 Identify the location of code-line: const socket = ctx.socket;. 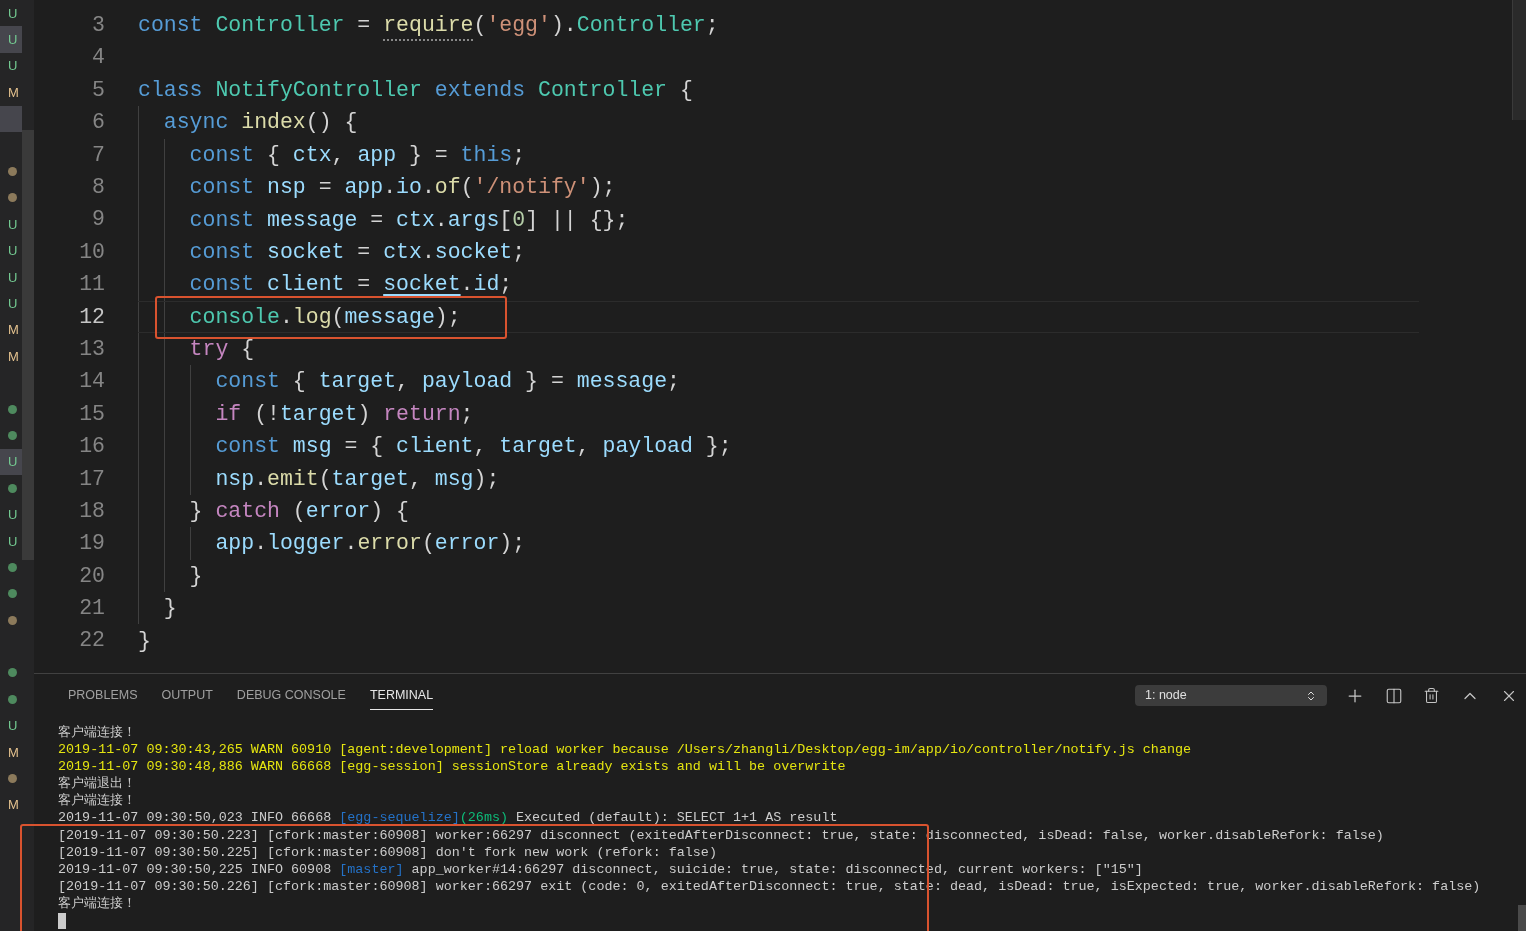
(357, 251).